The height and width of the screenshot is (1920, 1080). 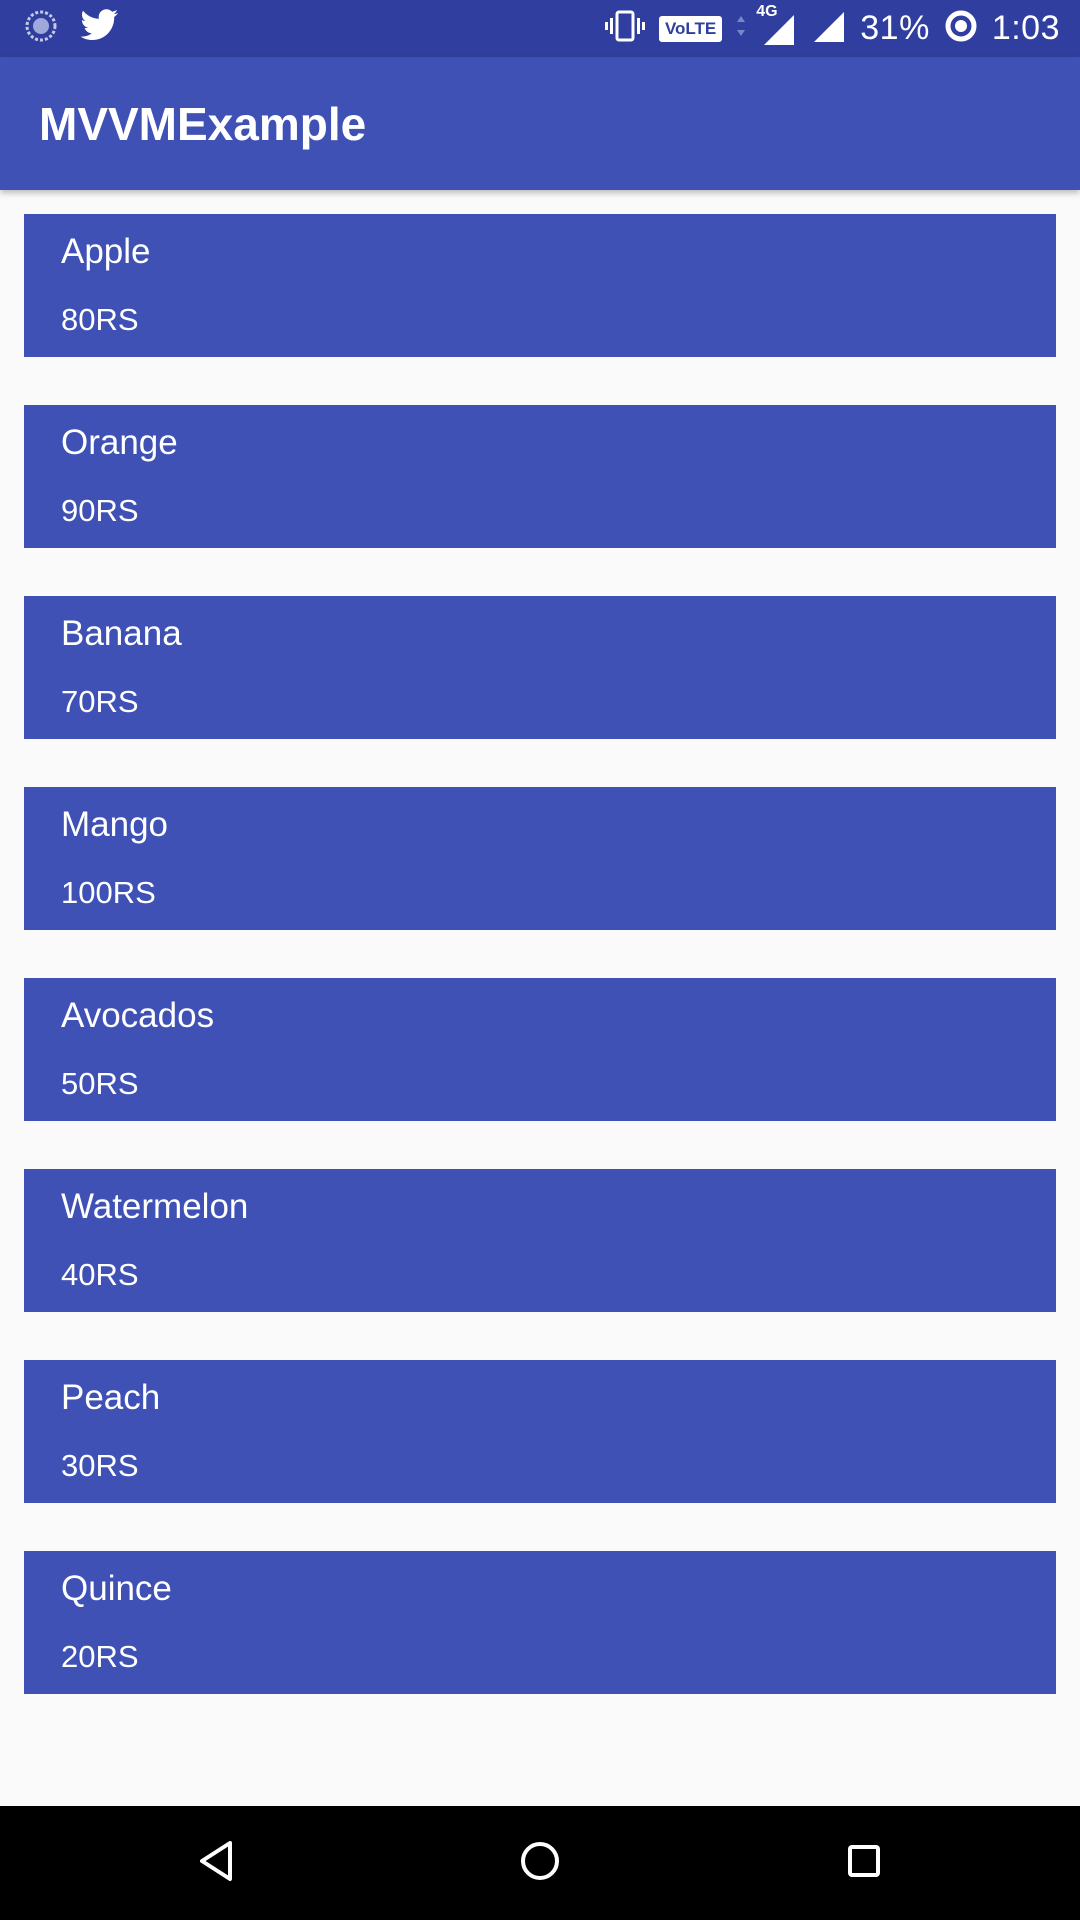 What do you see at coordinates (828, 28) in the screenshot?
I see `signal-icon` at bounding box center [828, 28].